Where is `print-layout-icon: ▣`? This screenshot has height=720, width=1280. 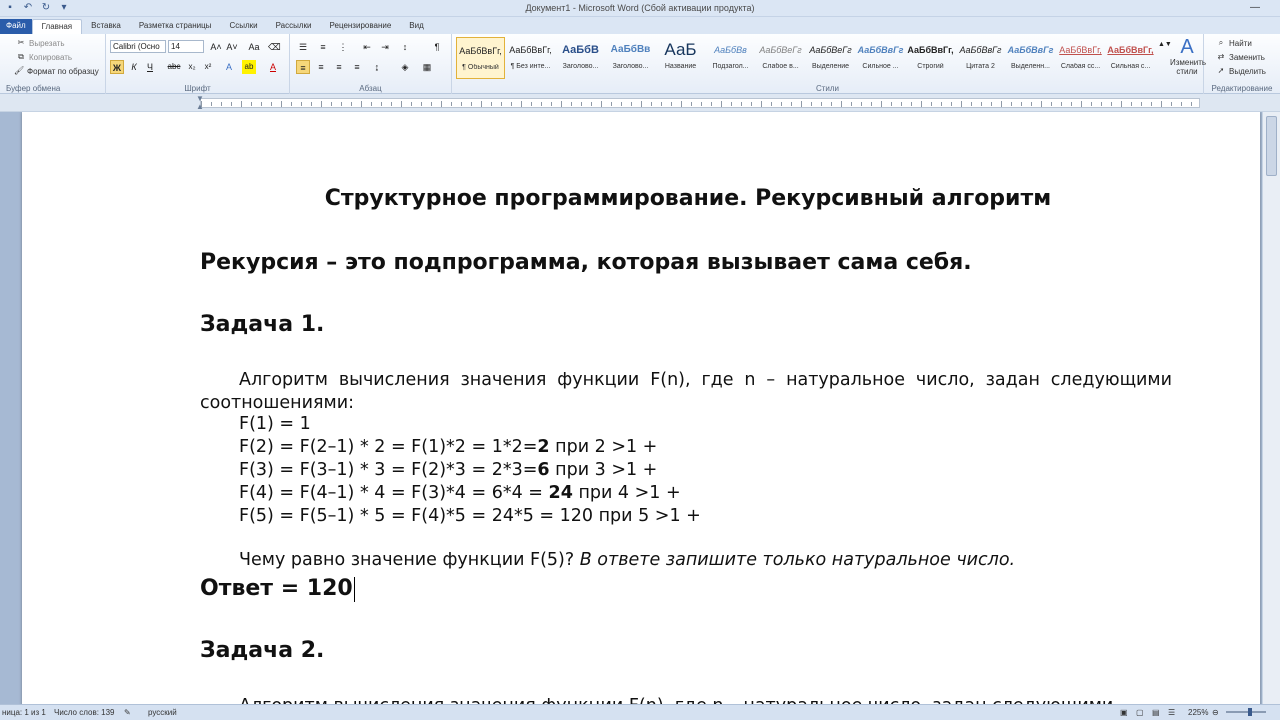 print-layout-icon: ▣ is located at coordinates (1124, 712).